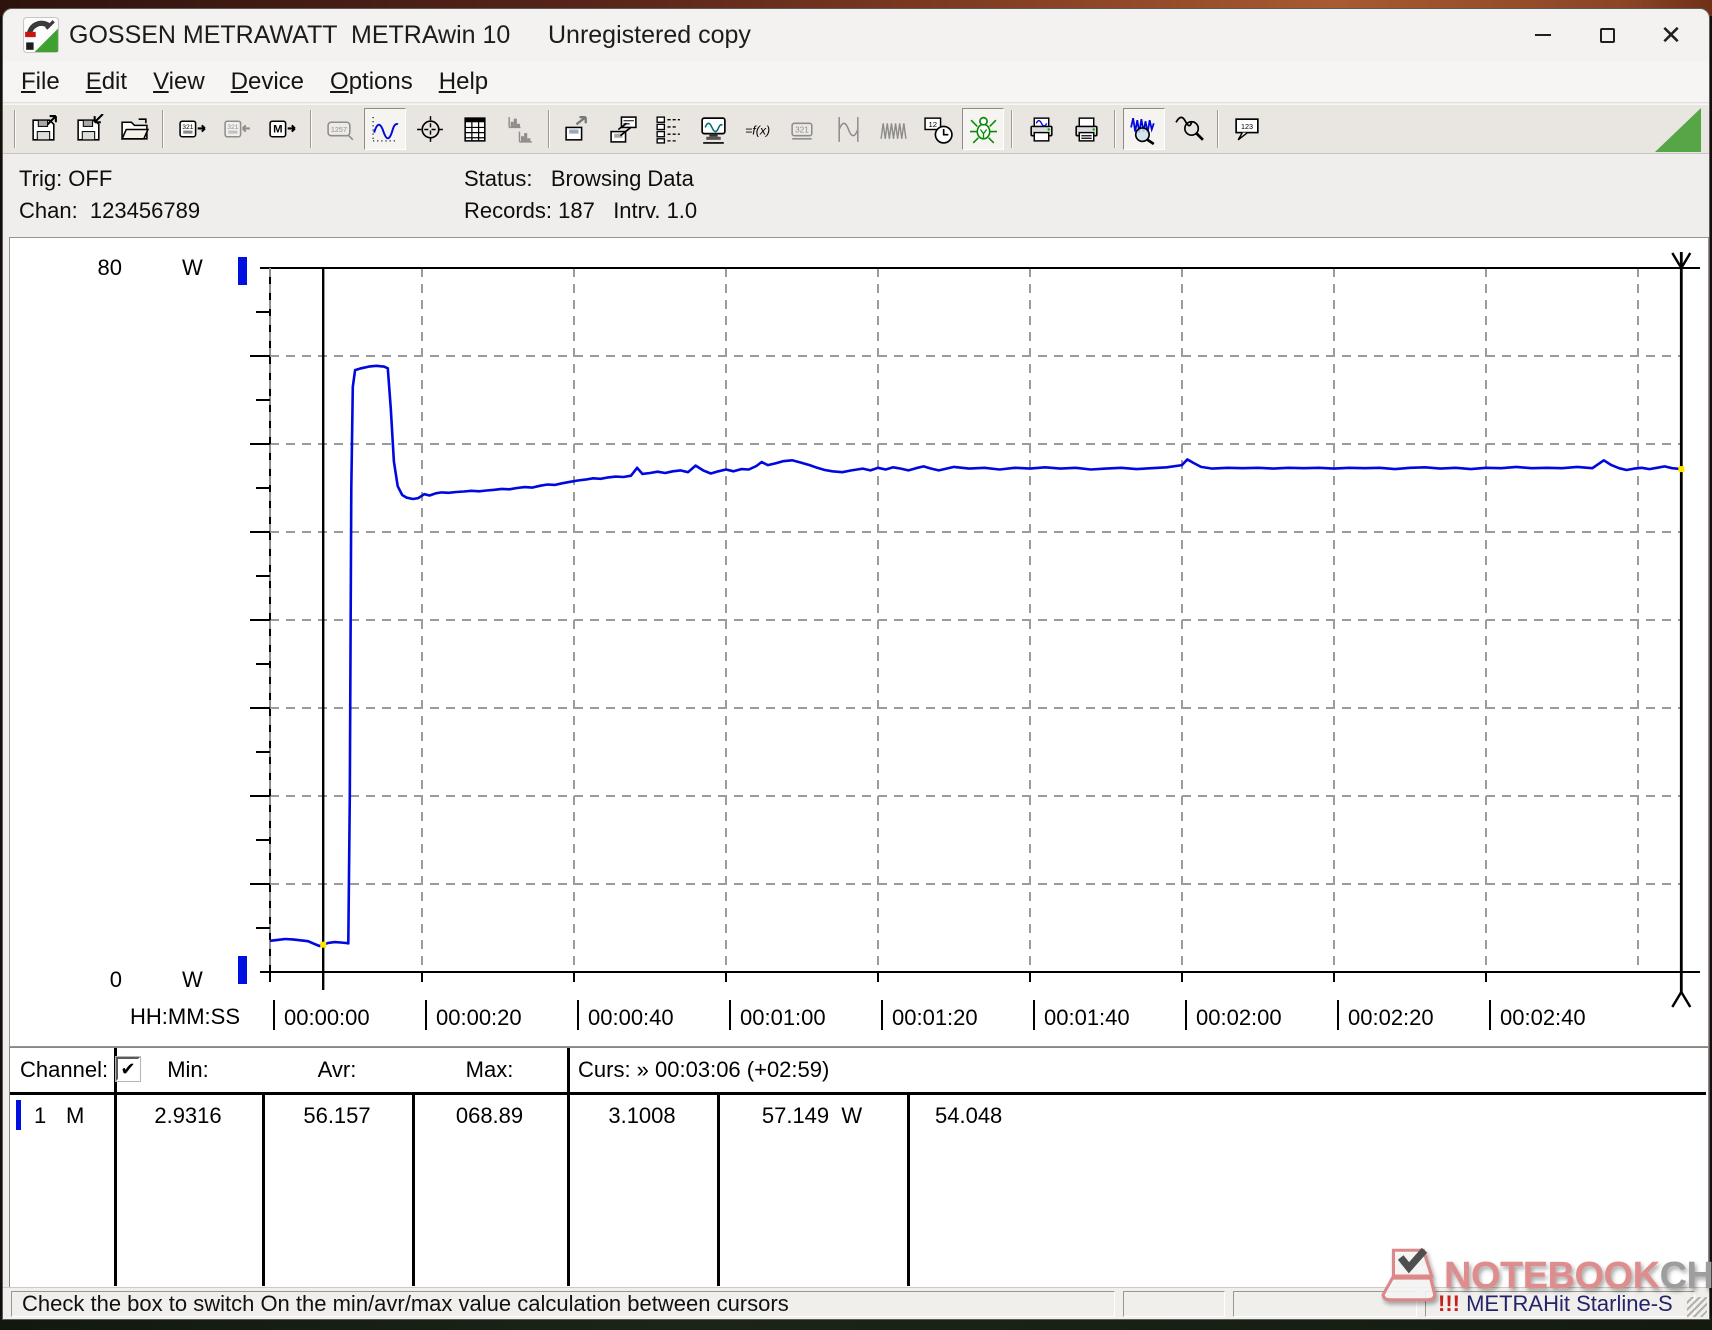  What do you see at coordinates (179, 82) in the screenshot?
I see `menu-view: View` at bounding box center [179, 82].